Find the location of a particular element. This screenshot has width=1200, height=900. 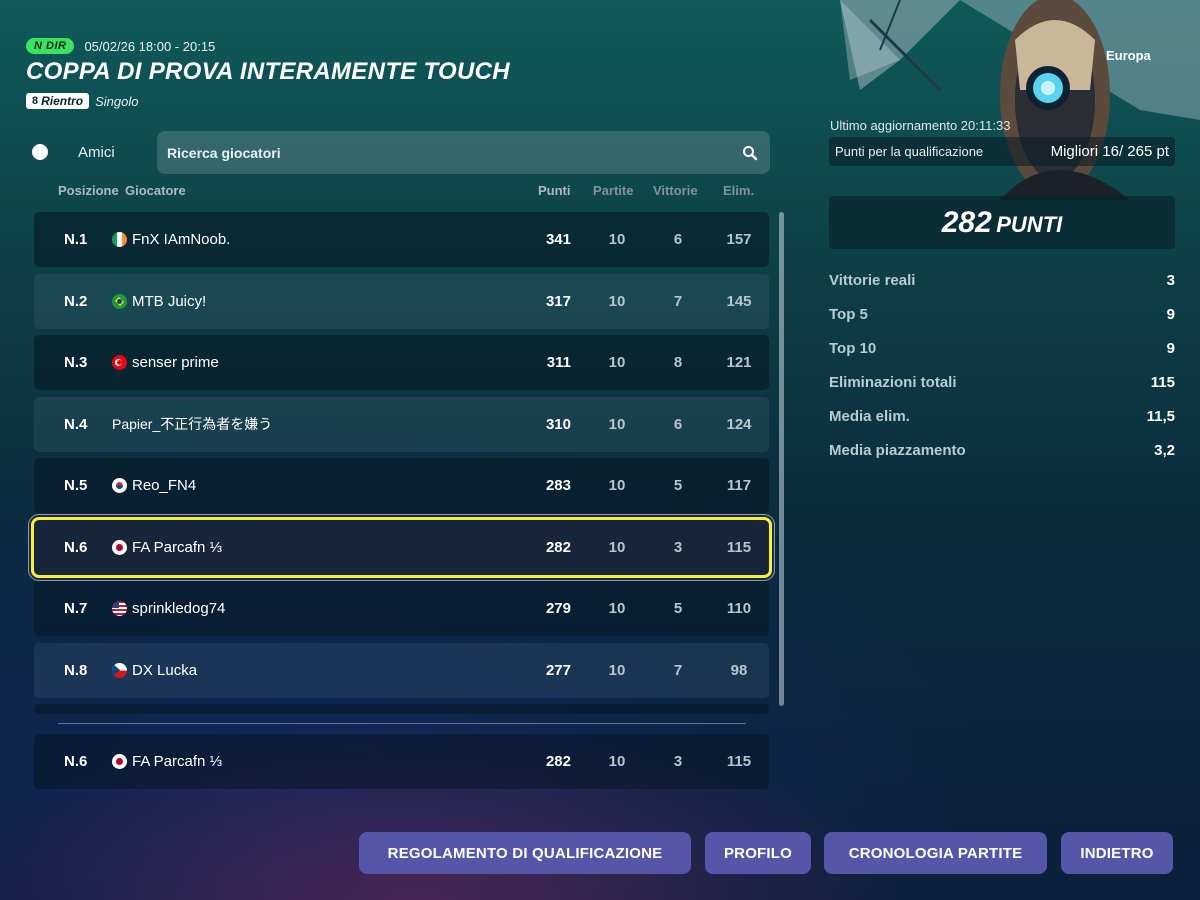

row-position: N.1 is located at coordinates (76, 239).